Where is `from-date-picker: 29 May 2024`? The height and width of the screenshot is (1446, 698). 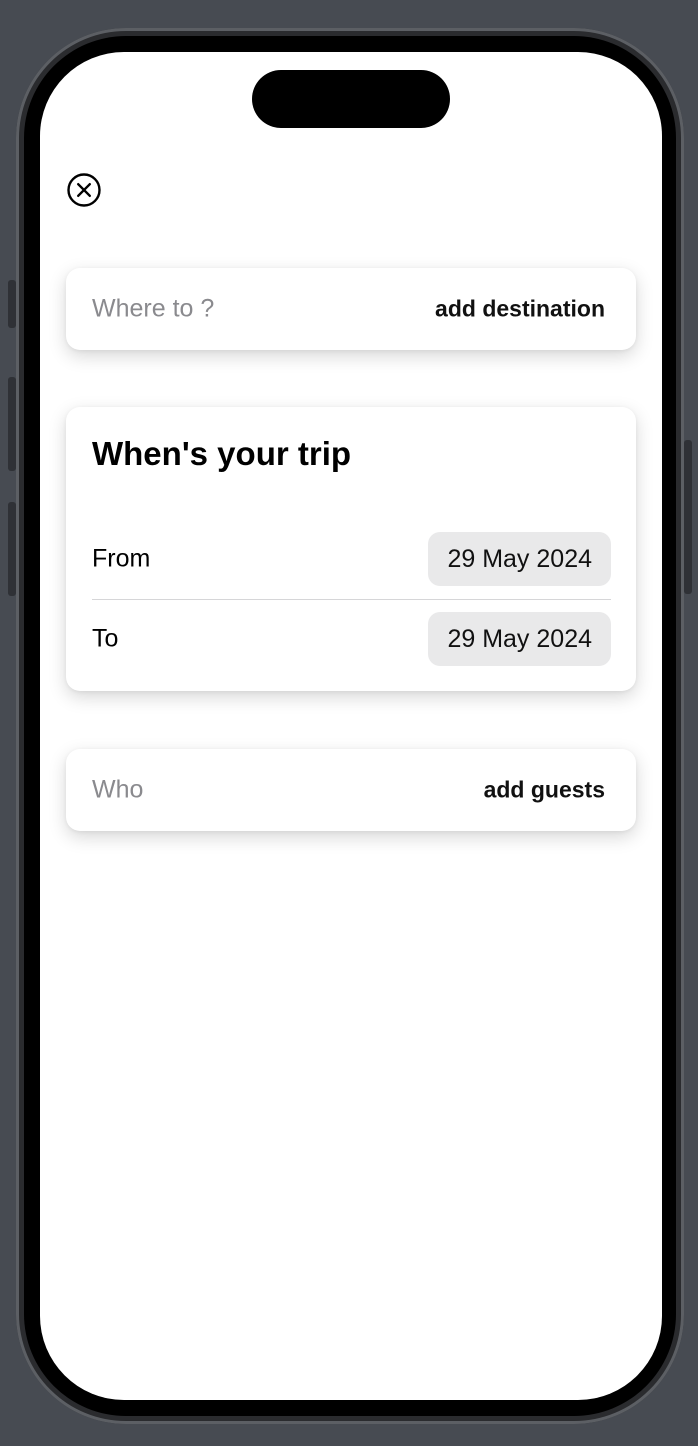 from-date-picker: 29 May 2024 is located at coordinates (519, 559).